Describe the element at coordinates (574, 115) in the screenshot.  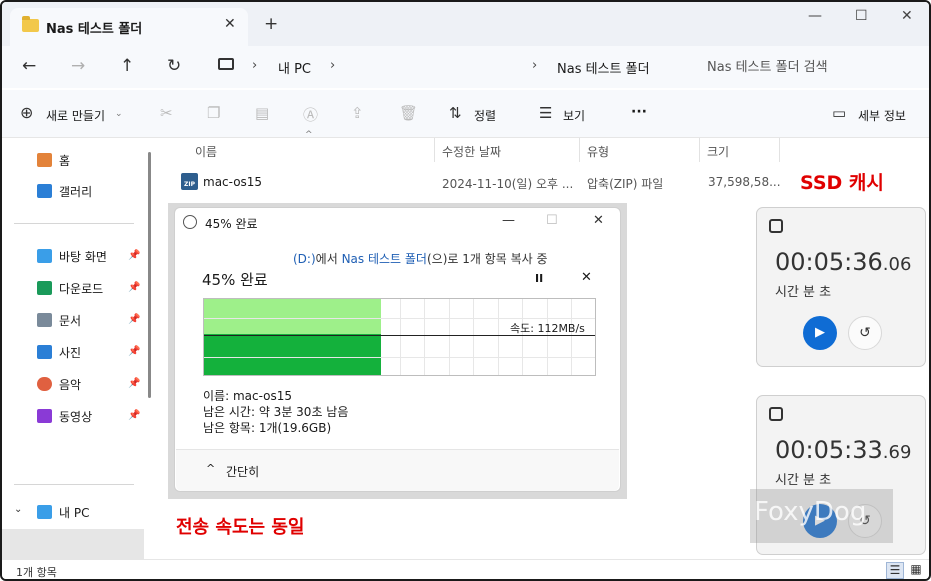
I see `view-button: 보기` at that location.